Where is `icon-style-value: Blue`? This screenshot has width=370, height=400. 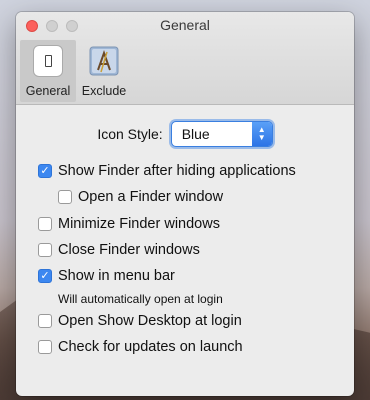
icon-style-value: Blue is located at coordinates (195, 134).